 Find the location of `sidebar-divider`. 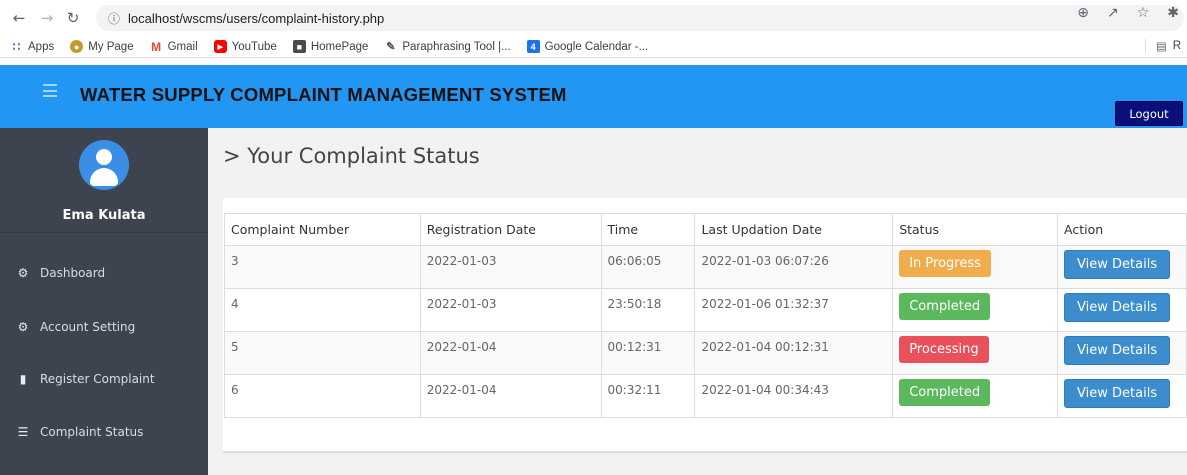

sidebar-divider is located at coordinates (104, 232).